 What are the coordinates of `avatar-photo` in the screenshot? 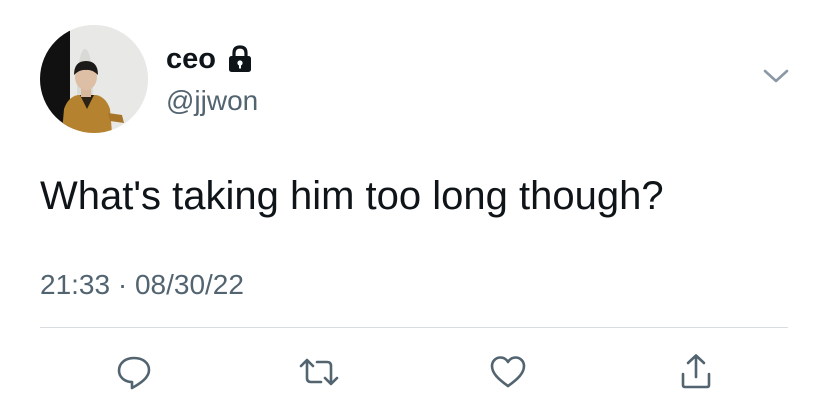 It's located at (94, 79).